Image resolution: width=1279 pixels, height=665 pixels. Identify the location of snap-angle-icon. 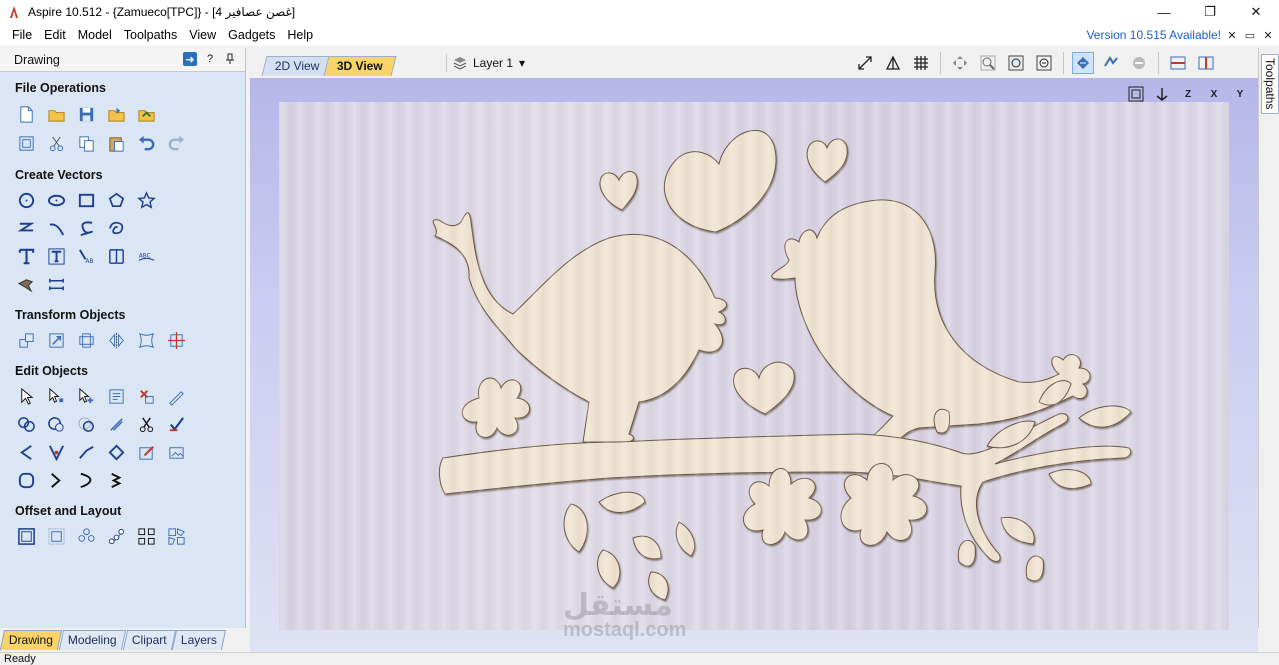
(893, 63).